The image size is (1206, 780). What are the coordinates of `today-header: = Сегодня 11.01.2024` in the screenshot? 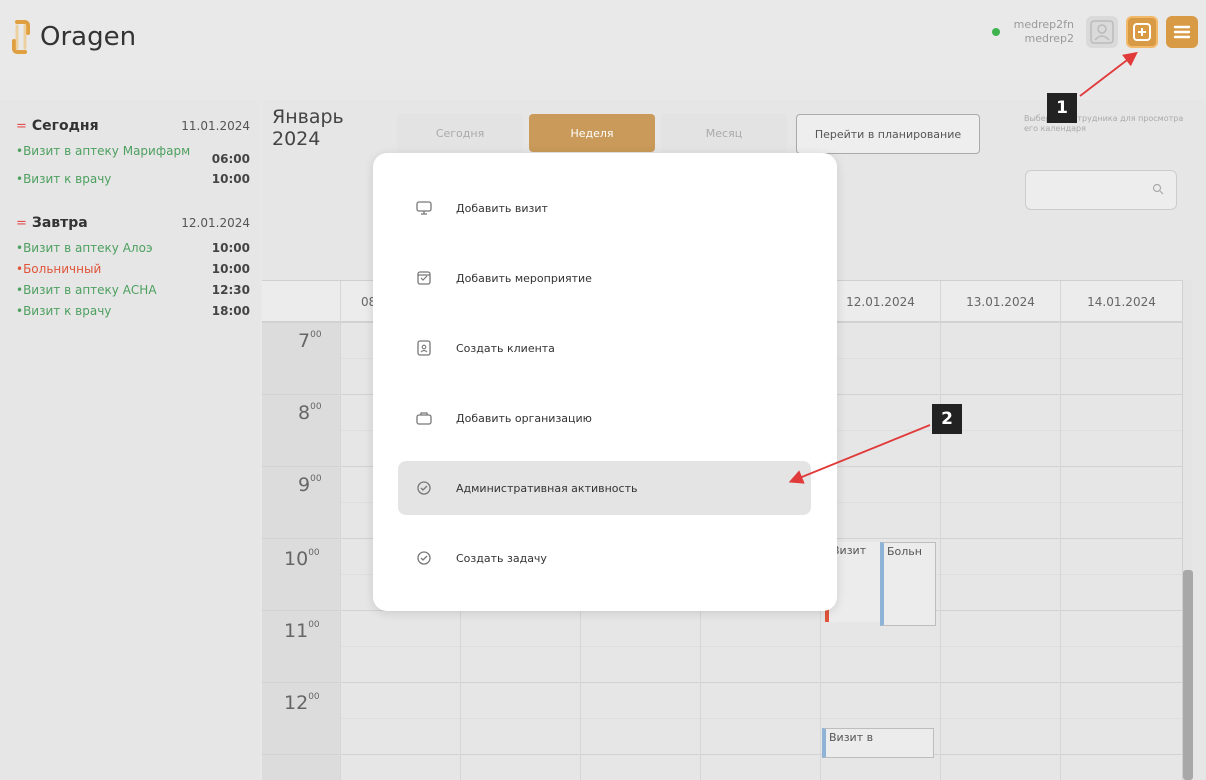 It's located at (133, 126).